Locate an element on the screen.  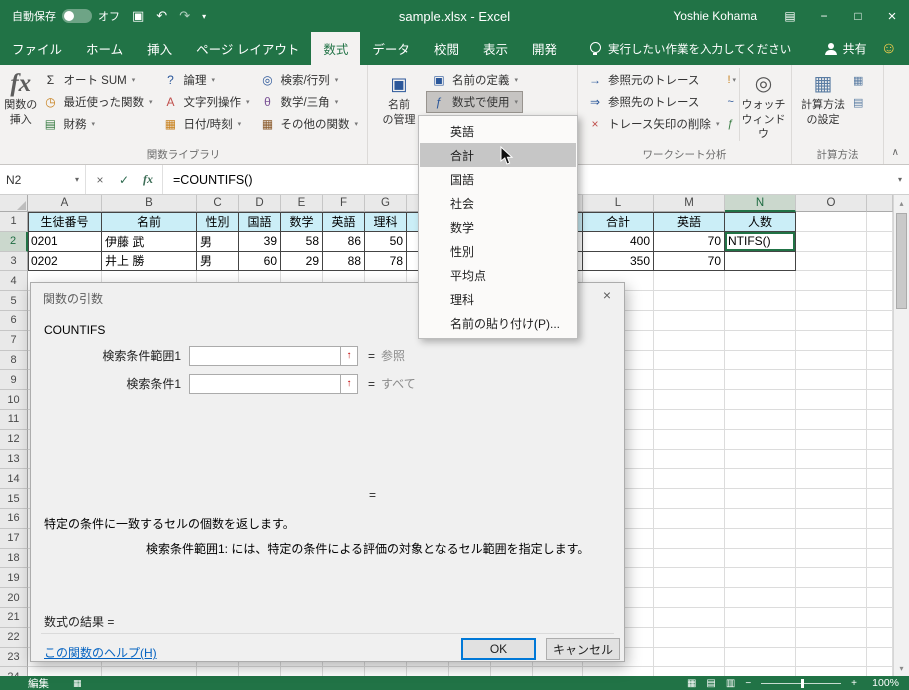
cell-G24 is located at coordinates (386, 671).